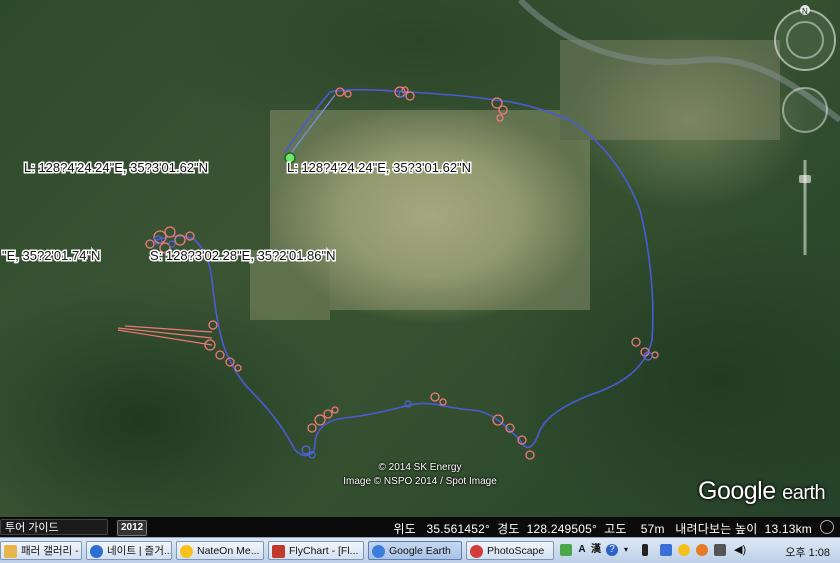 The height and width of the screenshot is (563, 840). Describe the element at coordinates (96, 551) in the screenshot. I see `ie-icon` at that location.